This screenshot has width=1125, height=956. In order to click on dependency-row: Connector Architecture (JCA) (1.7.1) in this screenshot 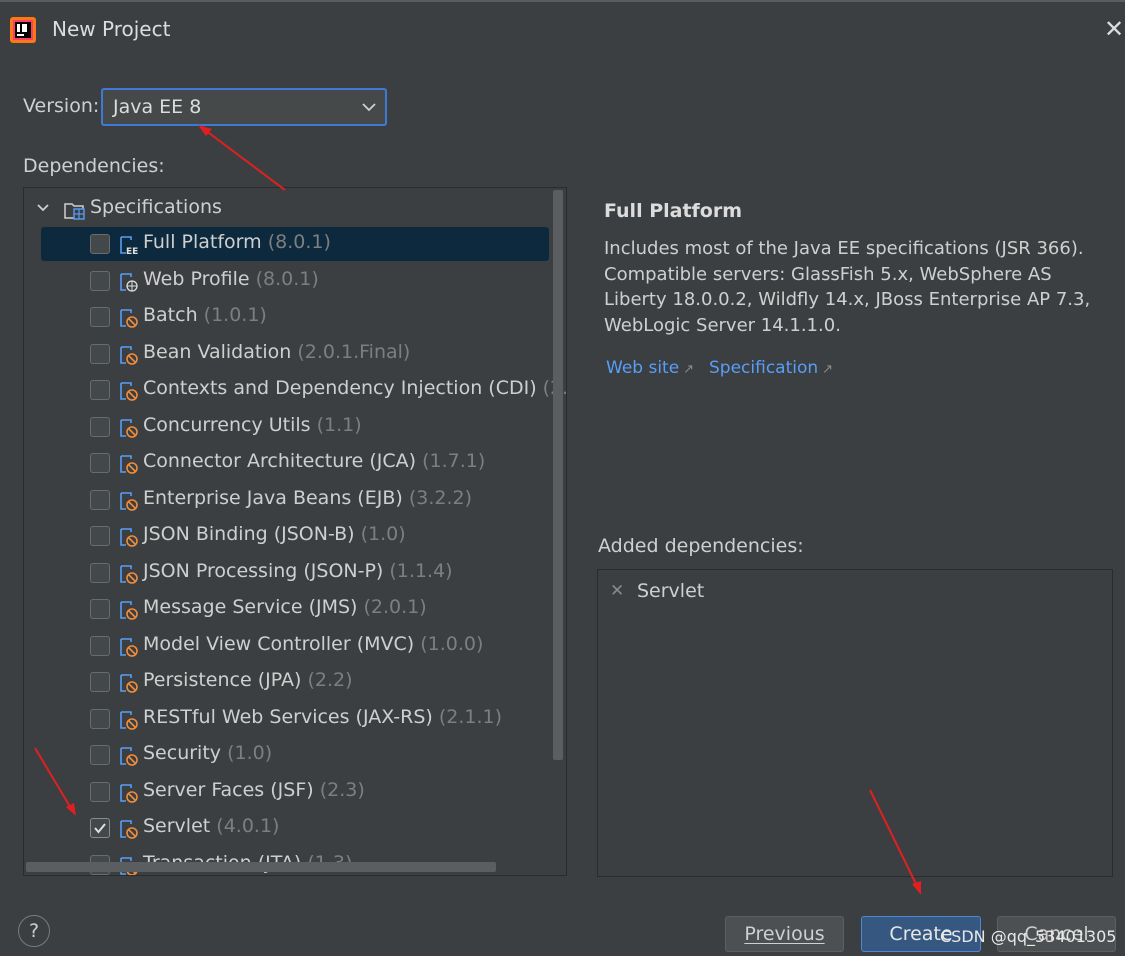, I will do `click(295, 463)`.